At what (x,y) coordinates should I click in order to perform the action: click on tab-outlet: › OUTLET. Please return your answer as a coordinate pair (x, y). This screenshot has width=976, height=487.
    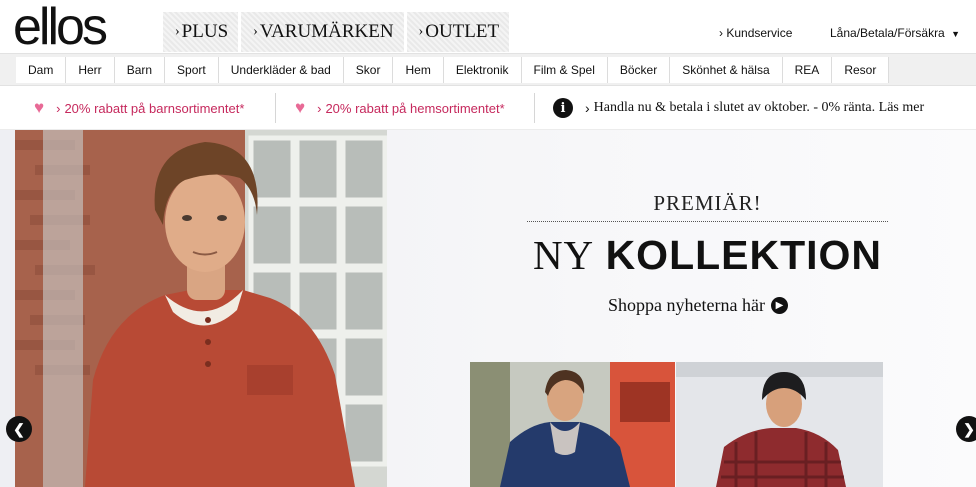
    Looking at the image, I should click on (458, 32).